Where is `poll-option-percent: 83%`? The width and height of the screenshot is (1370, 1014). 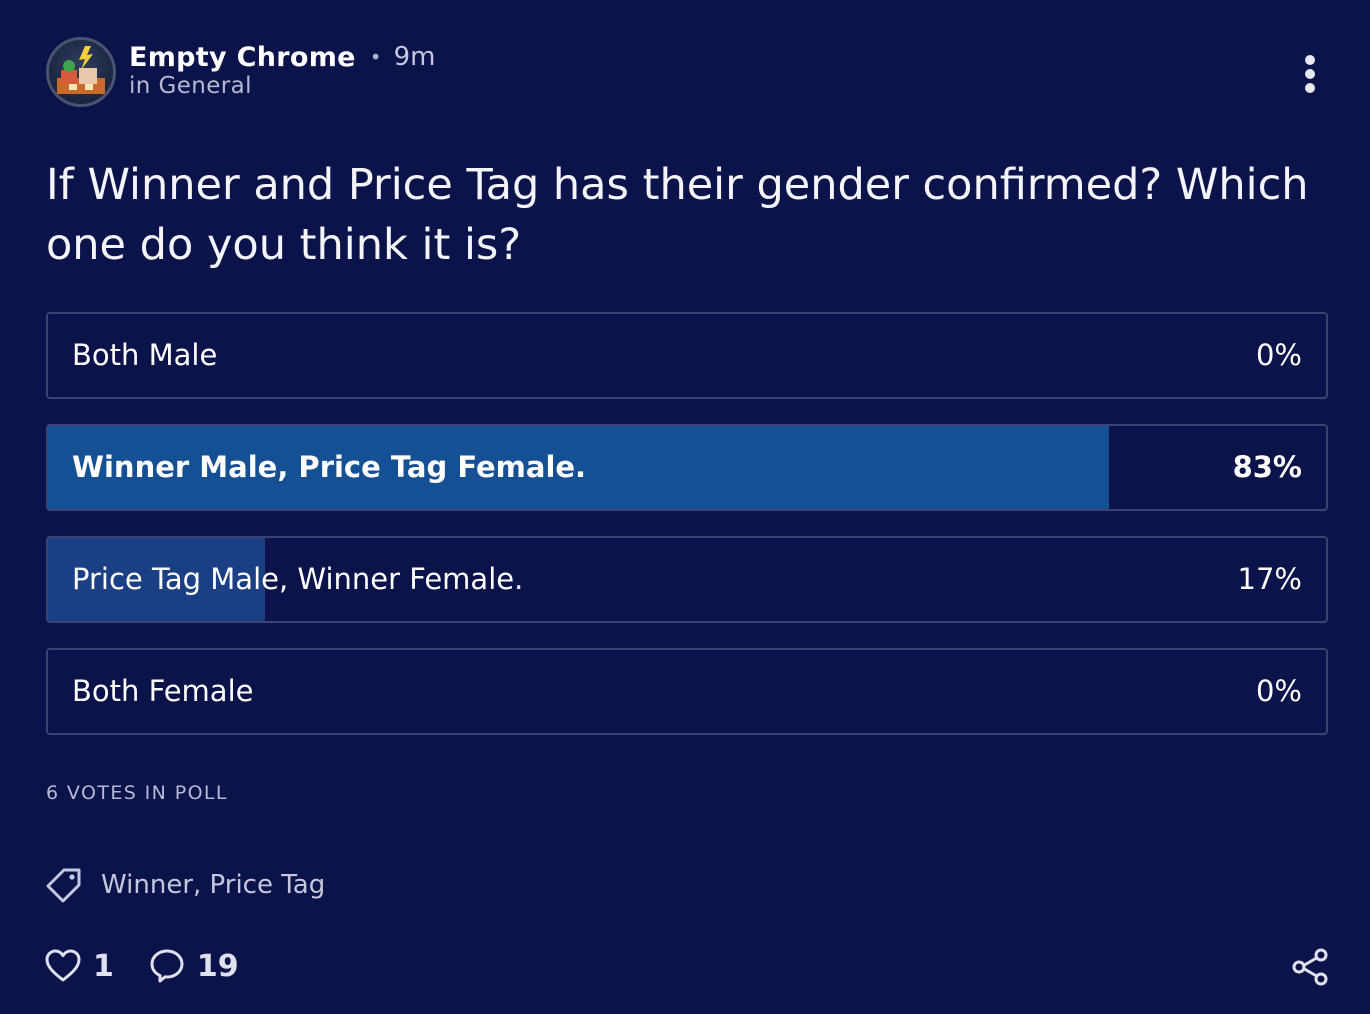
poll-option-percent: 83% is located at coordinates (1267, 467).